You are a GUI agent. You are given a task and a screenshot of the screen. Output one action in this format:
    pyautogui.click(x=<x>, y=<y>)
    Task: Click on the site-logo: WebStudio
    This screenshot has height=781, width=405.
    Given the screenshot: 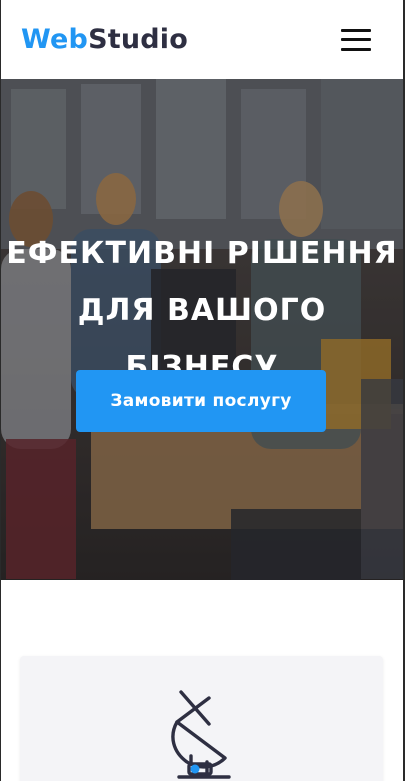 What is the action you would take?
    pyautogui.click(x=104, y=39)
    